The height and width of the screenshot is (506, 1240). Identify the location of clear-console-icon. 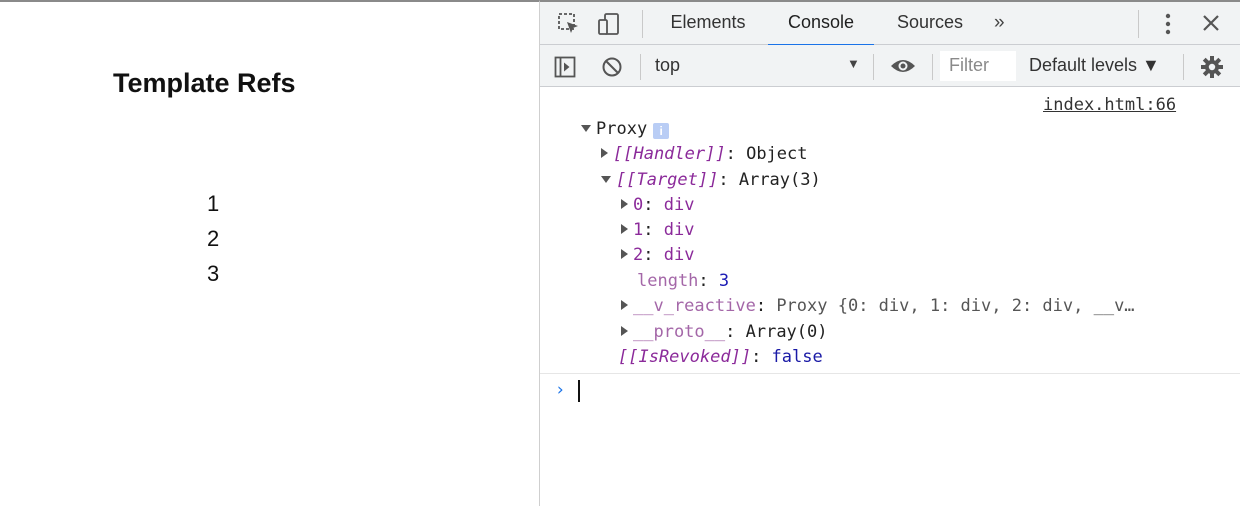
(612, 67).